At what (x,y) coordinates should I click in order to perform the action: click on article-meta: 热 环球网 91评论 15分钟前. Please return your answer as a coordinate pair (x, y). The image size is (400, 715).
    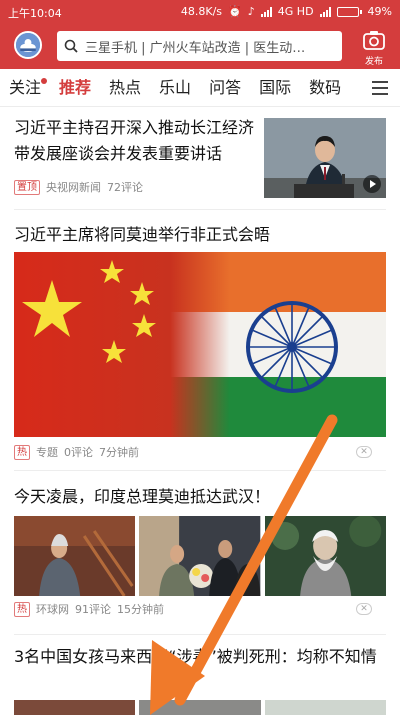
    Looking at the image, I should click on (89, 609).